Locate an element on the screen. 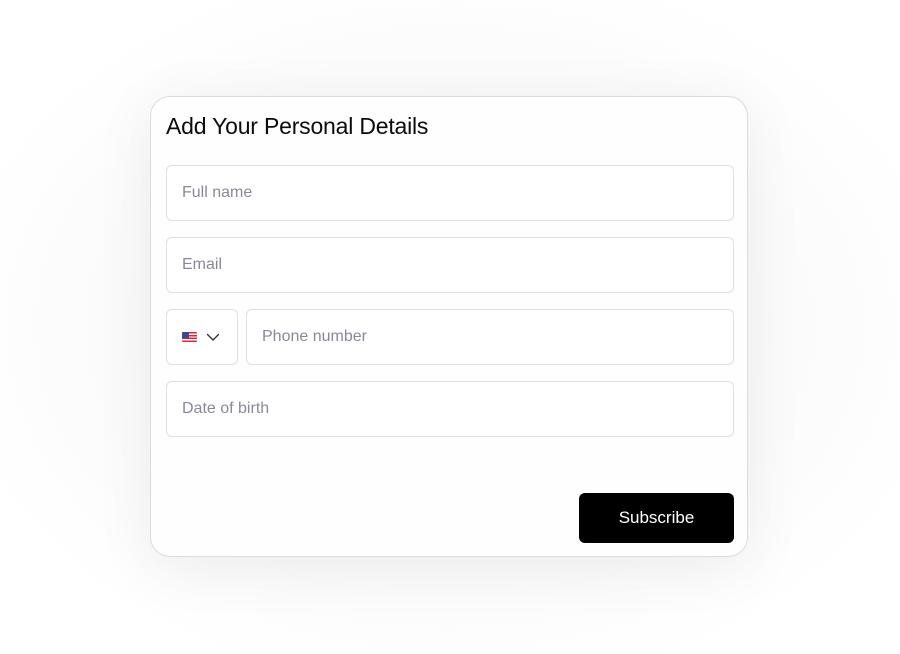 The width and height of the screenshot is (900, 654). phone-field is located at coordinates (490, 337).